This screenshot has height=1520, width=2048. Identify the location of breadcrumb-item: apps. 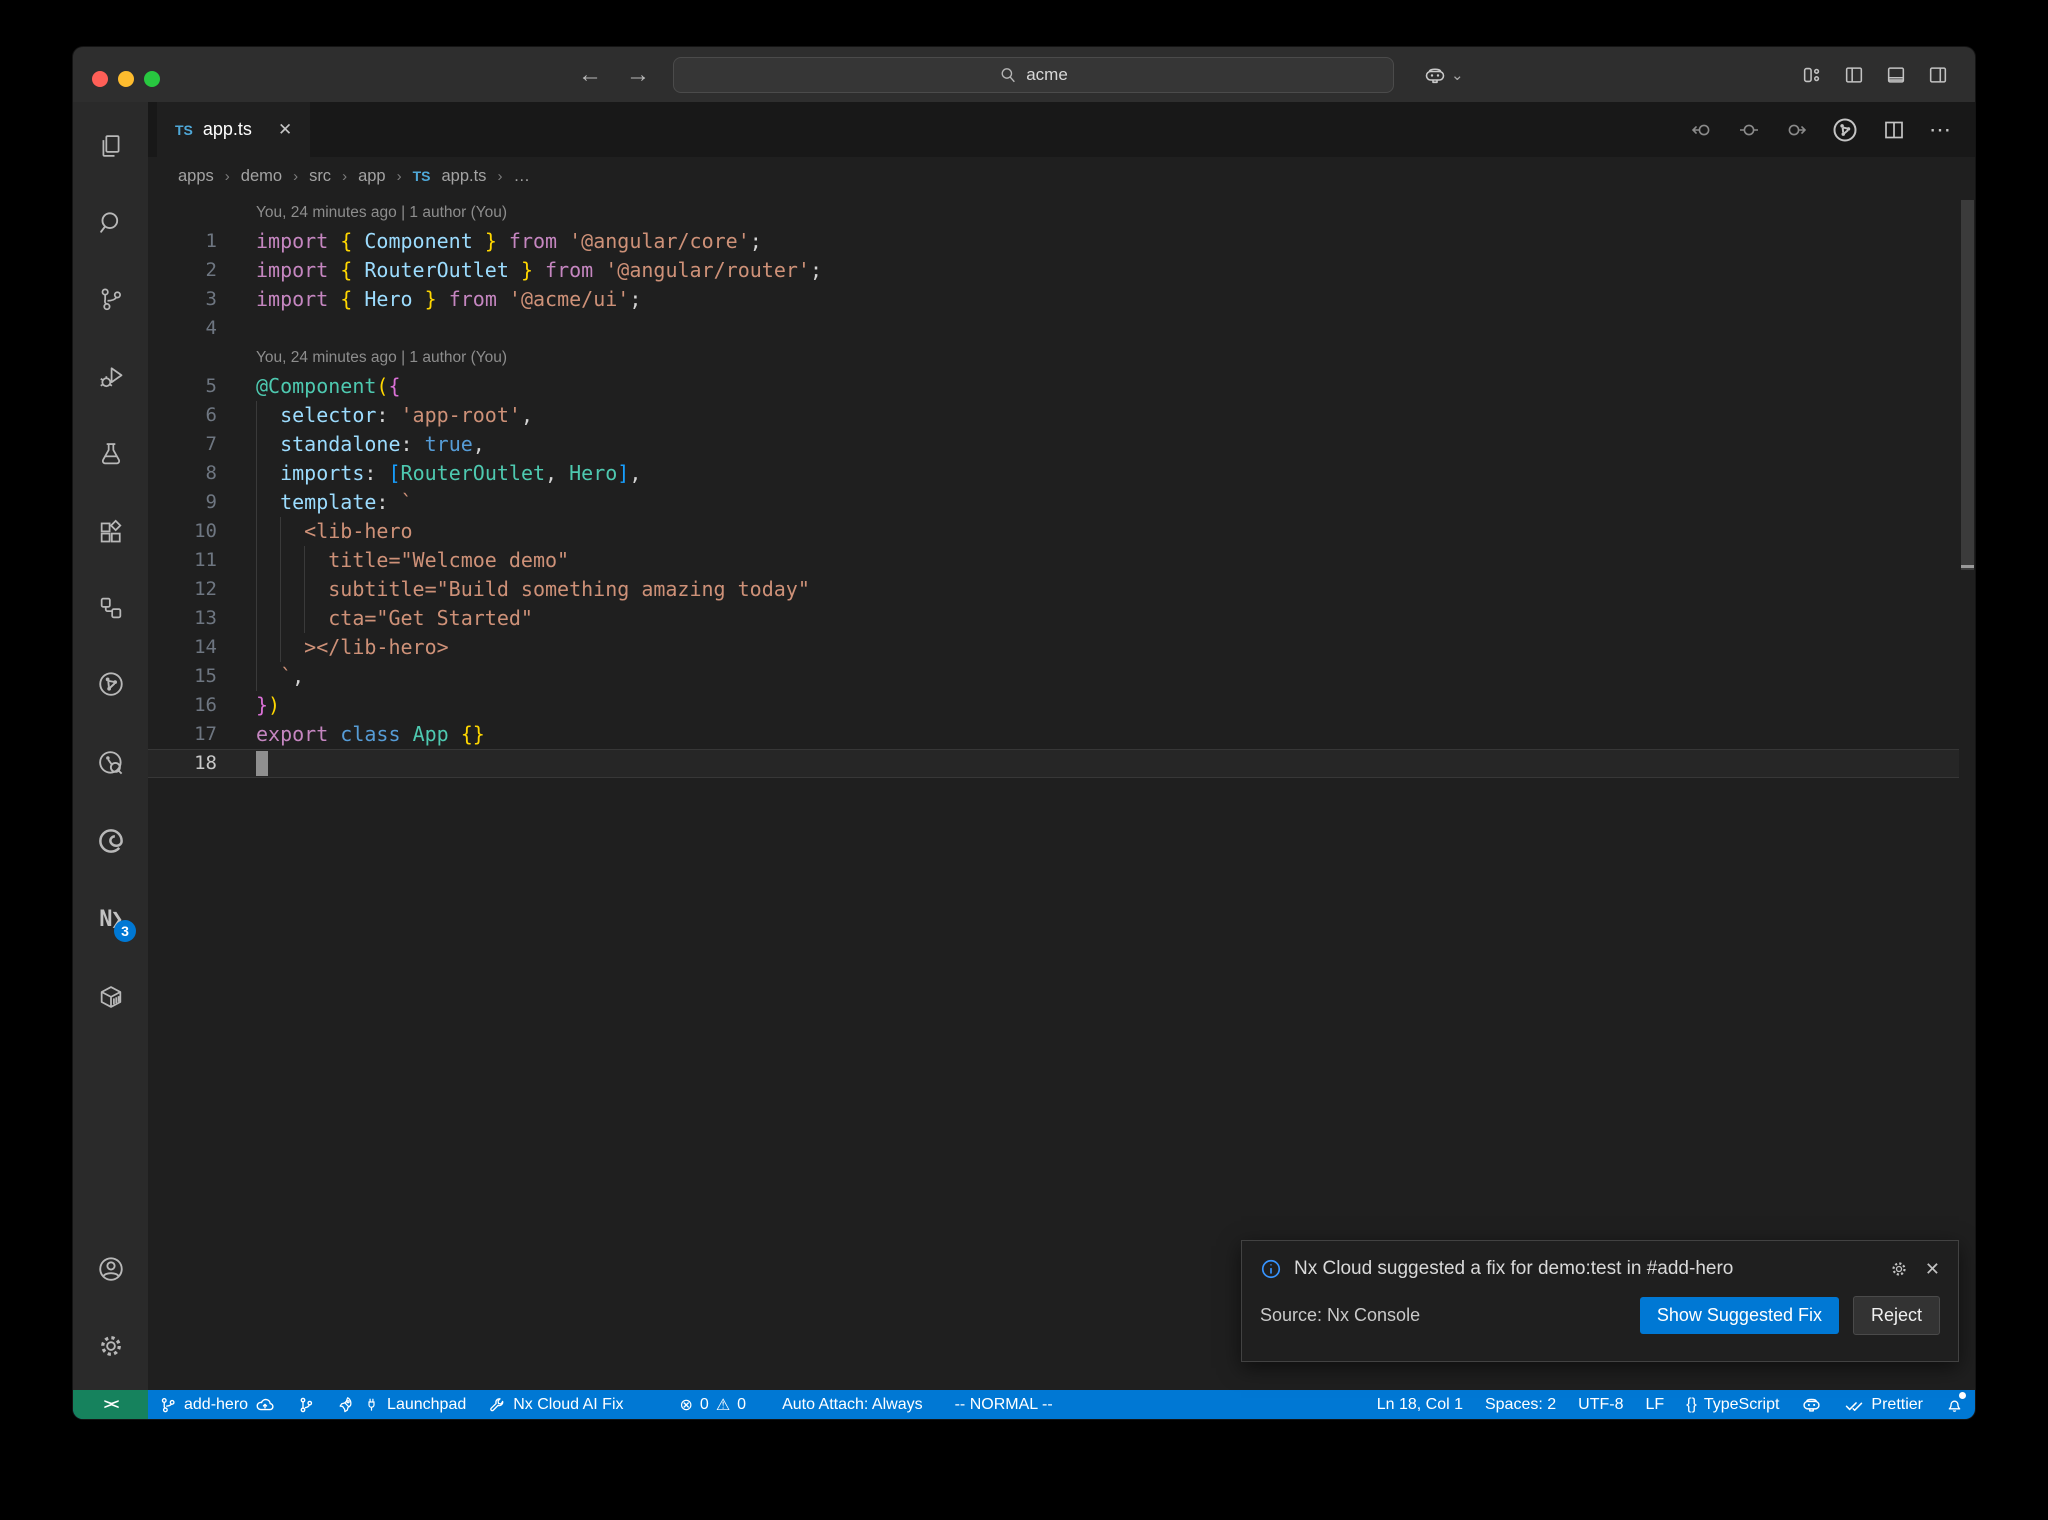
(196, 176).